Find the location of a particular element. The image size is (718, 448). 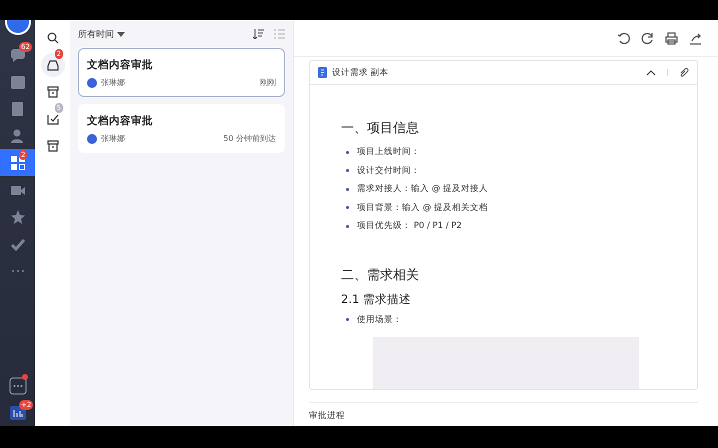

bar-chart-icon is located at coordinates (18, 413).